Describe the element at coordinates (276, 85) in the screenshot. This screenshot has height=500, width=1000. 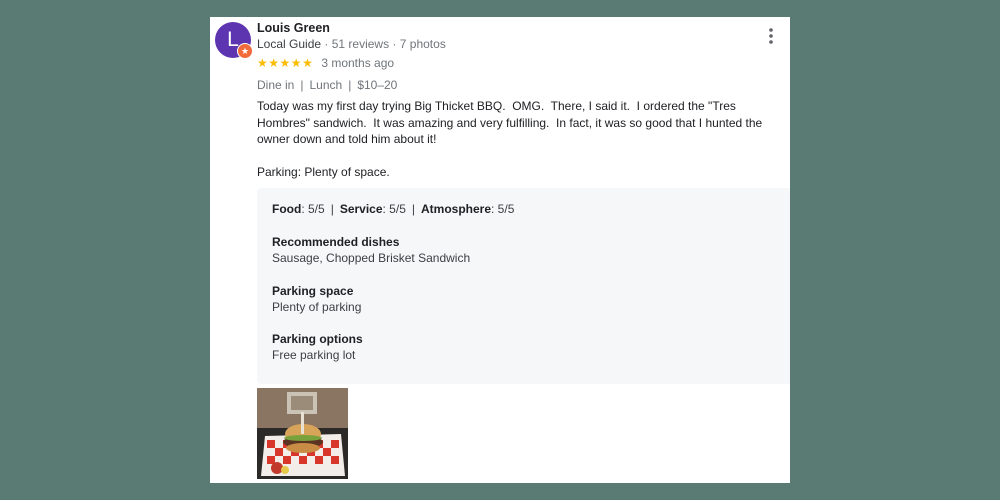
I see `tag-service: Dine in` at that location.